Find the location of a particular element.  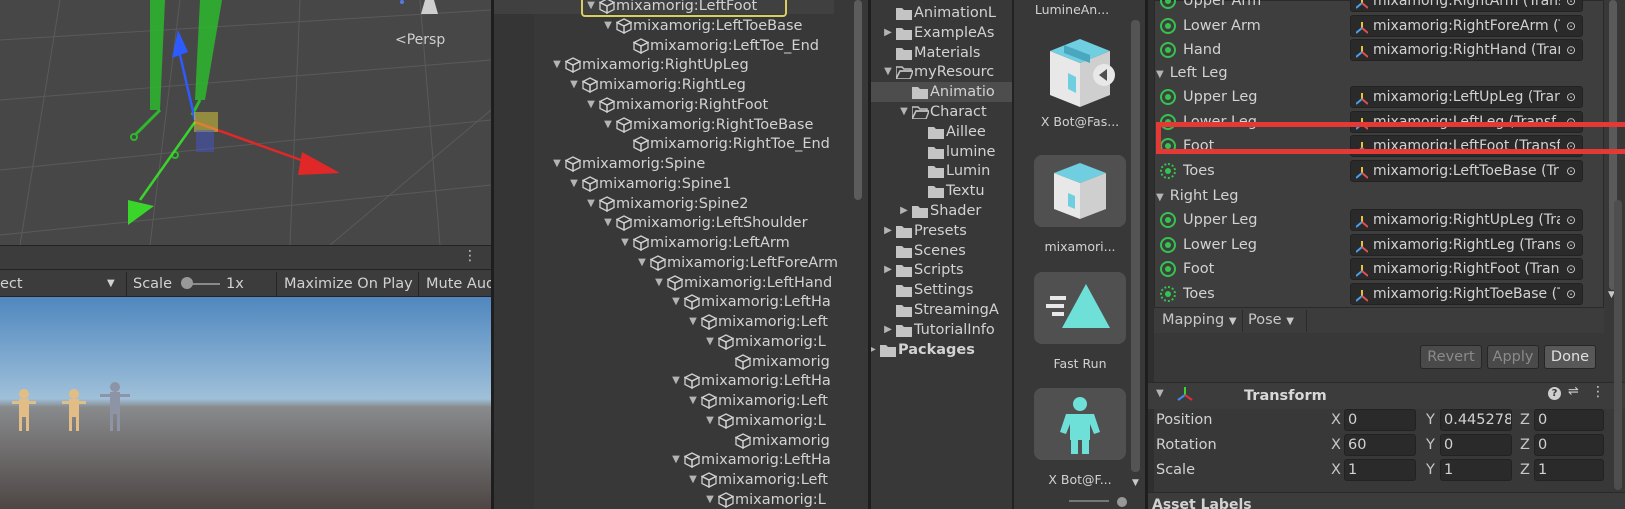

project-folder-item: ▼ myResourc is located at coordinates (937, 72).